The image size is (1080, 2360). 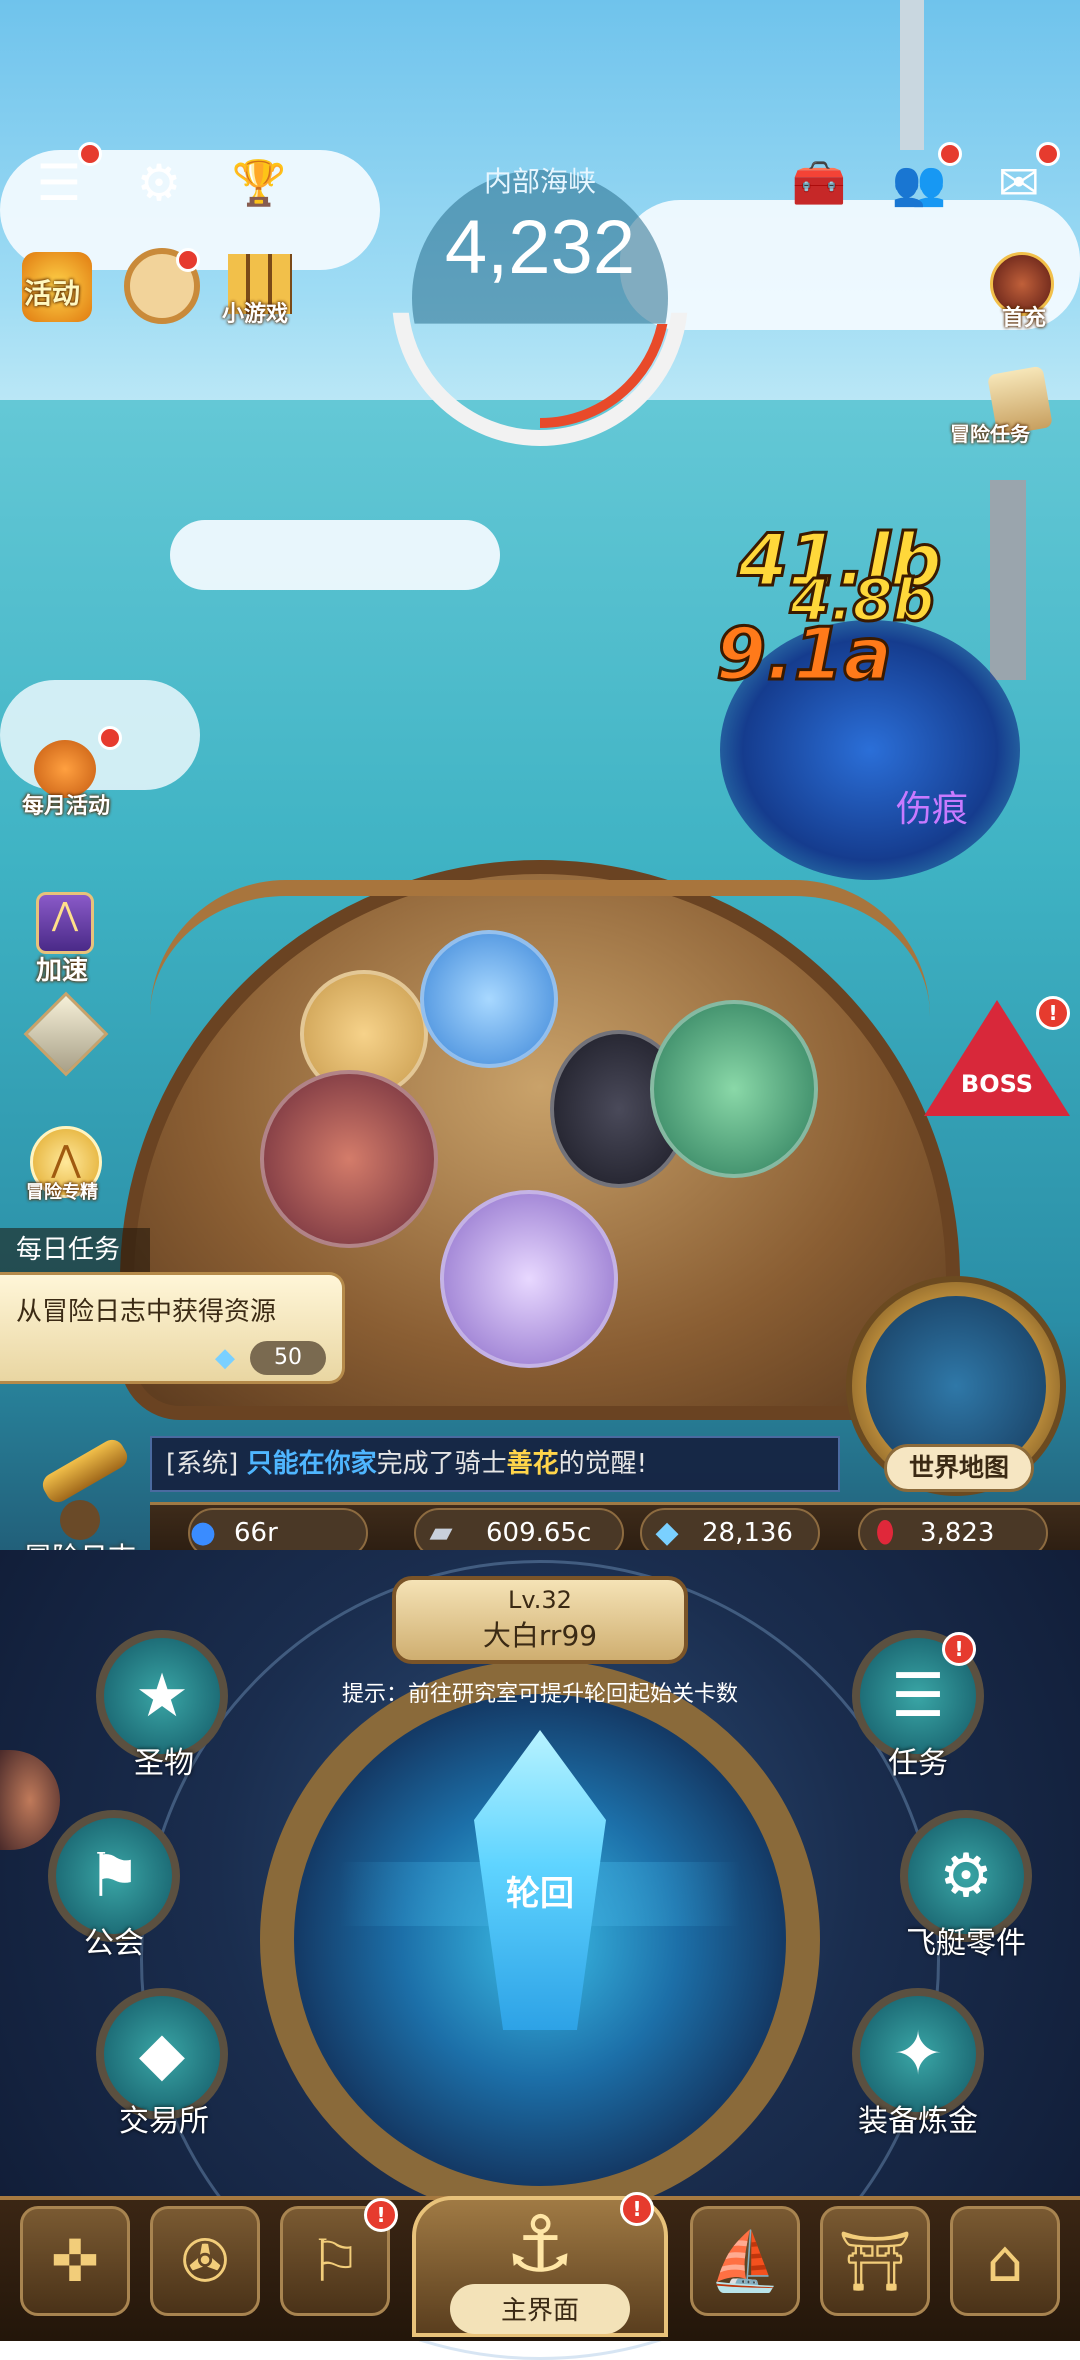 I want to click on player-name: 大白rr99, so click(x=540, y=1635).